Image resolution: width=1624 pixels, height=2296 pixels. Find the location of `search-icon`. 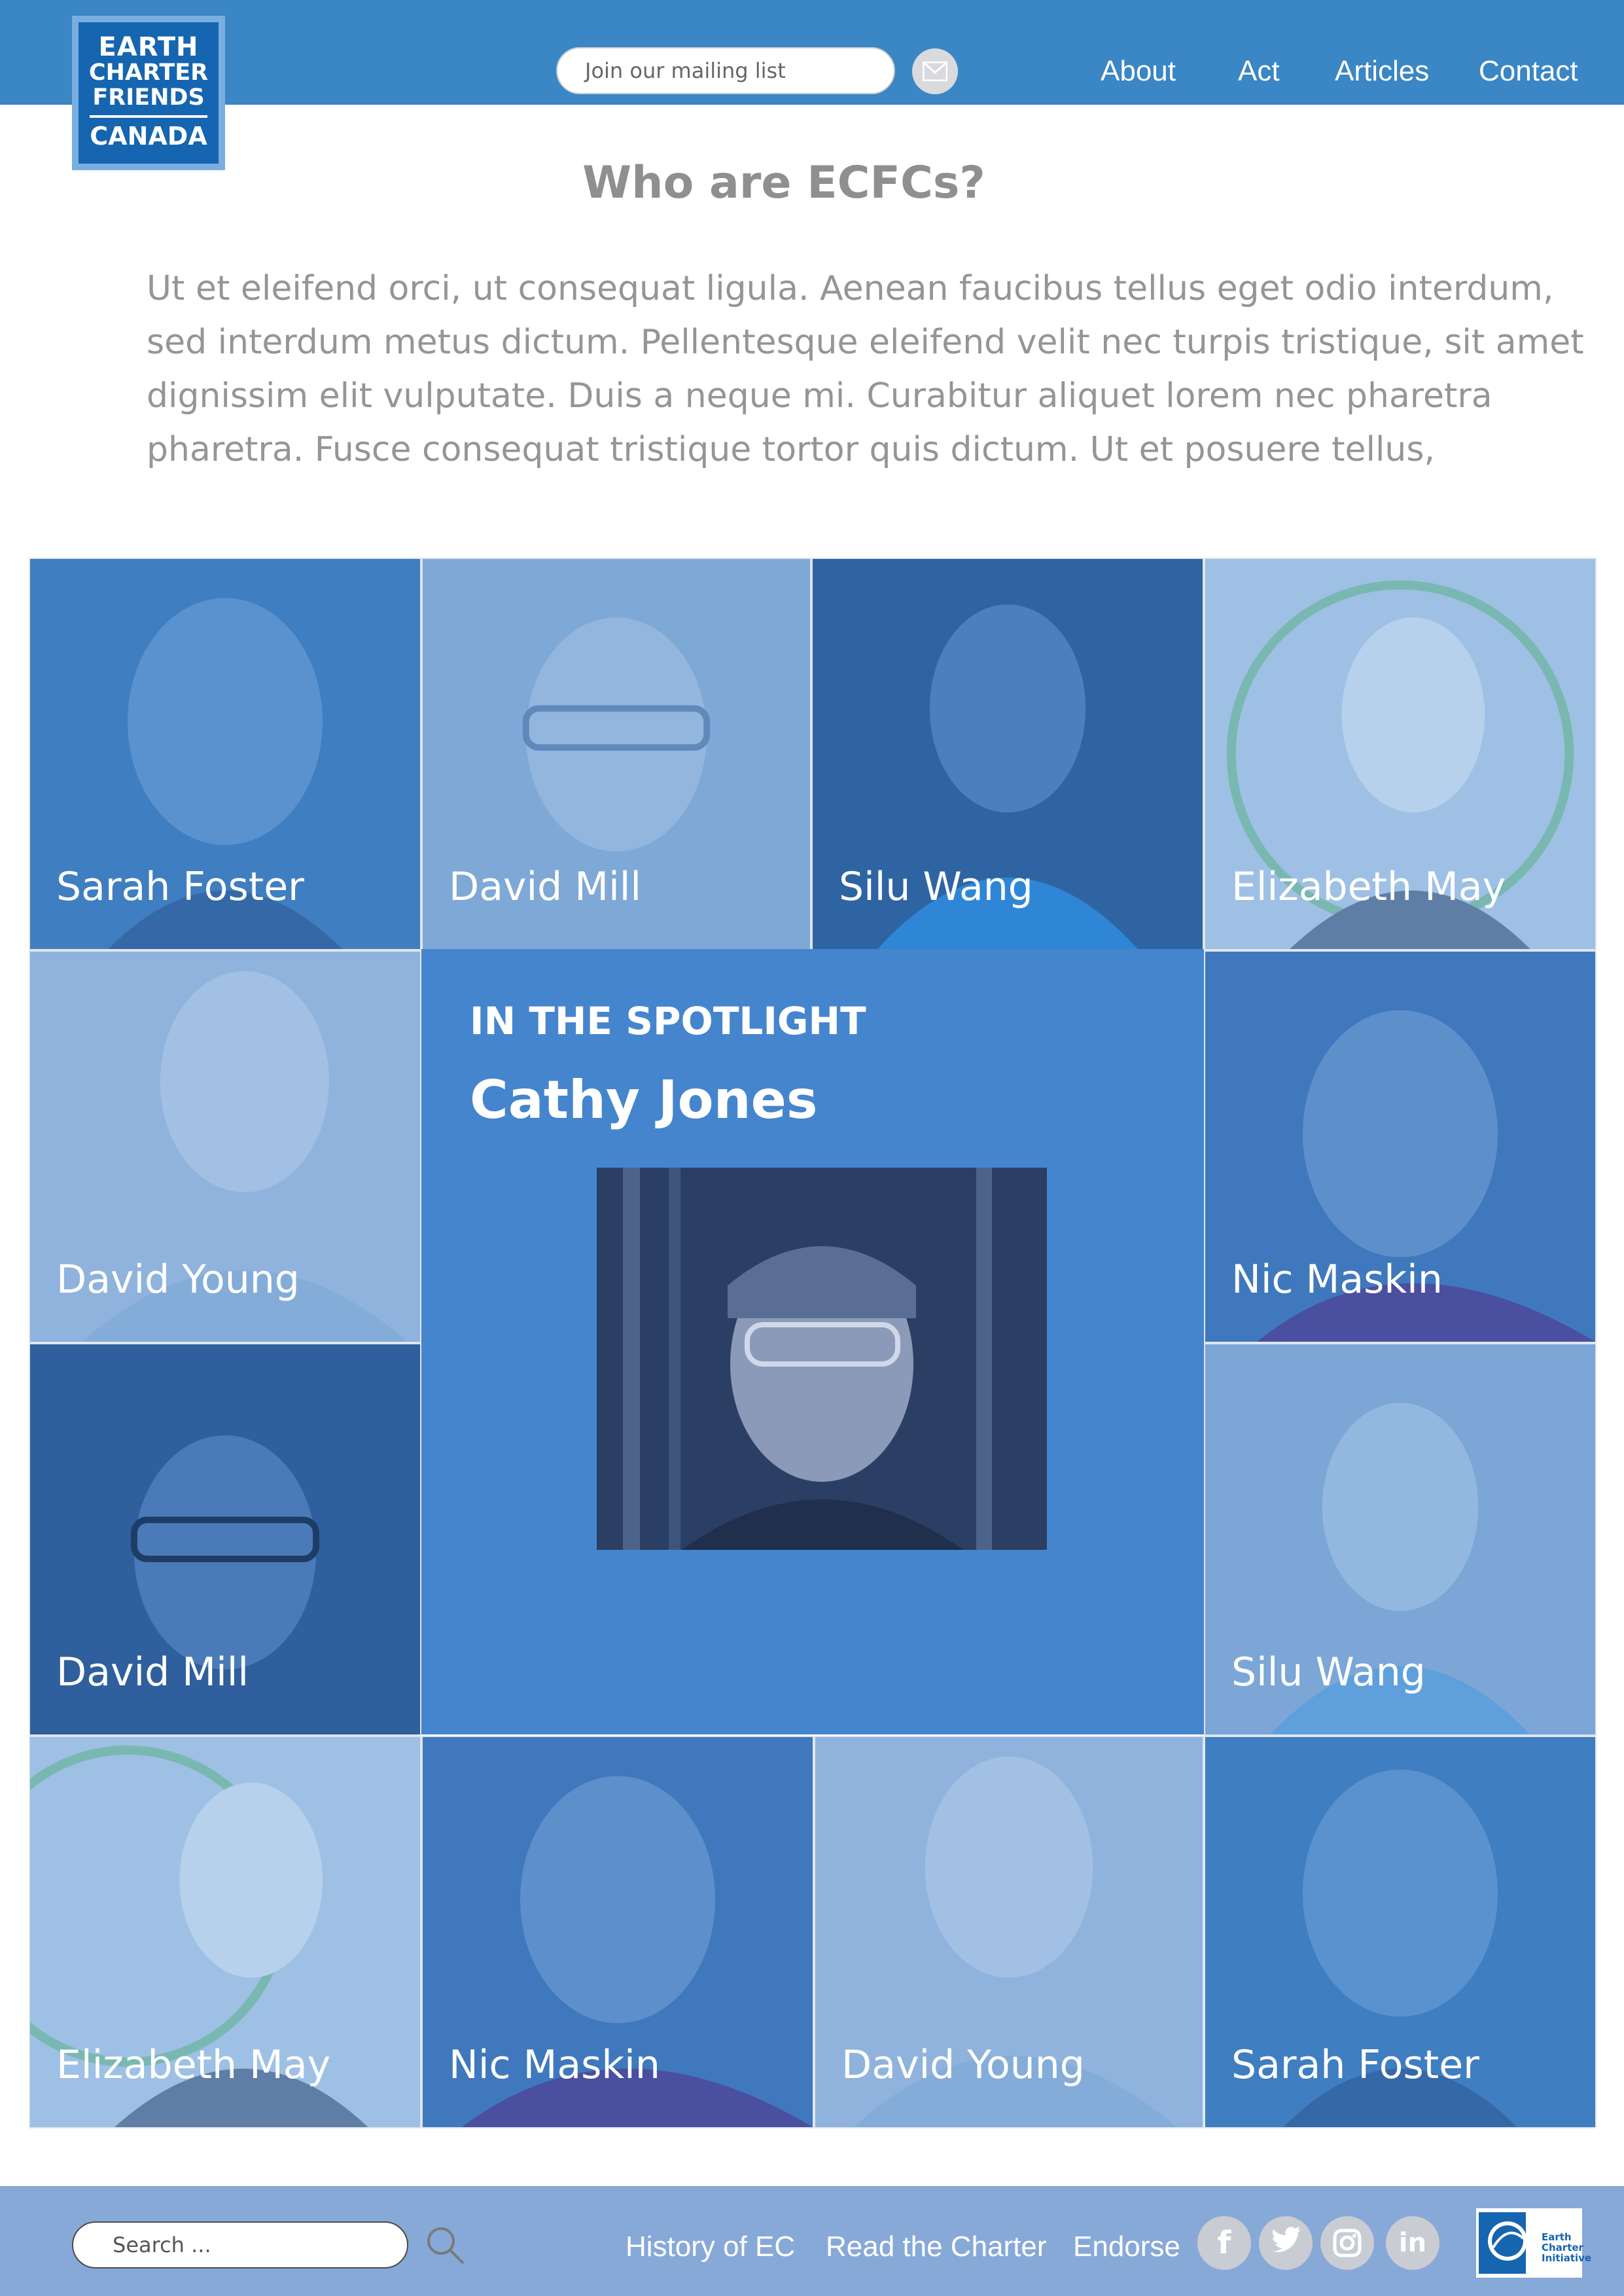

search-icon is located at coordinates (445, 2247).